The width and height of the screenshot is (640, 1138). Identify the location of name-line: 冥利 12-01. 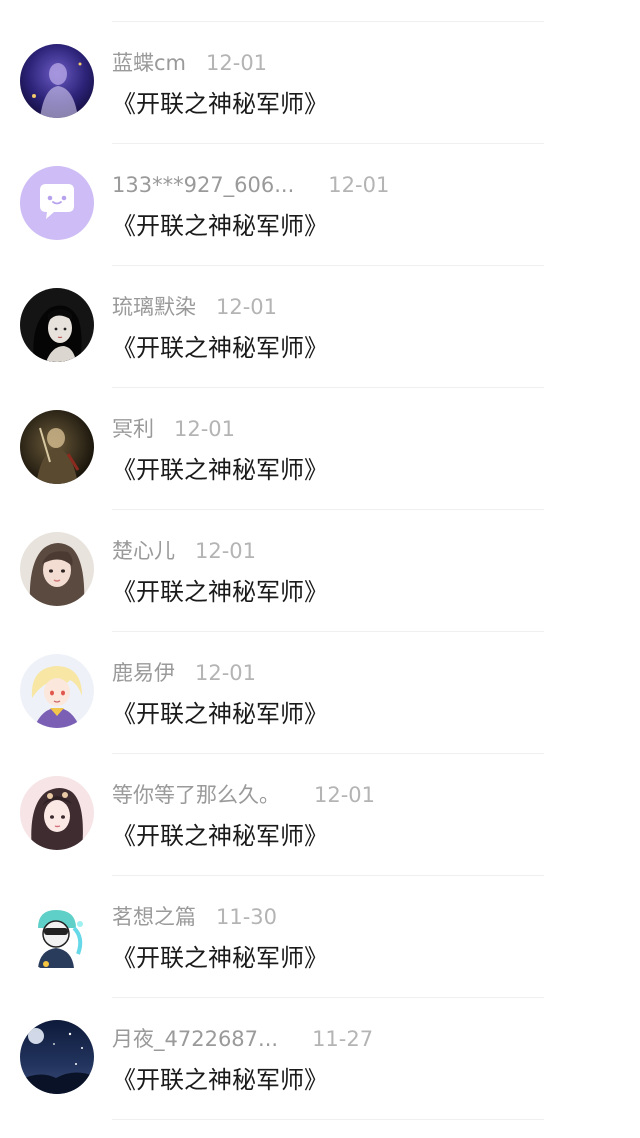
(173, 429).